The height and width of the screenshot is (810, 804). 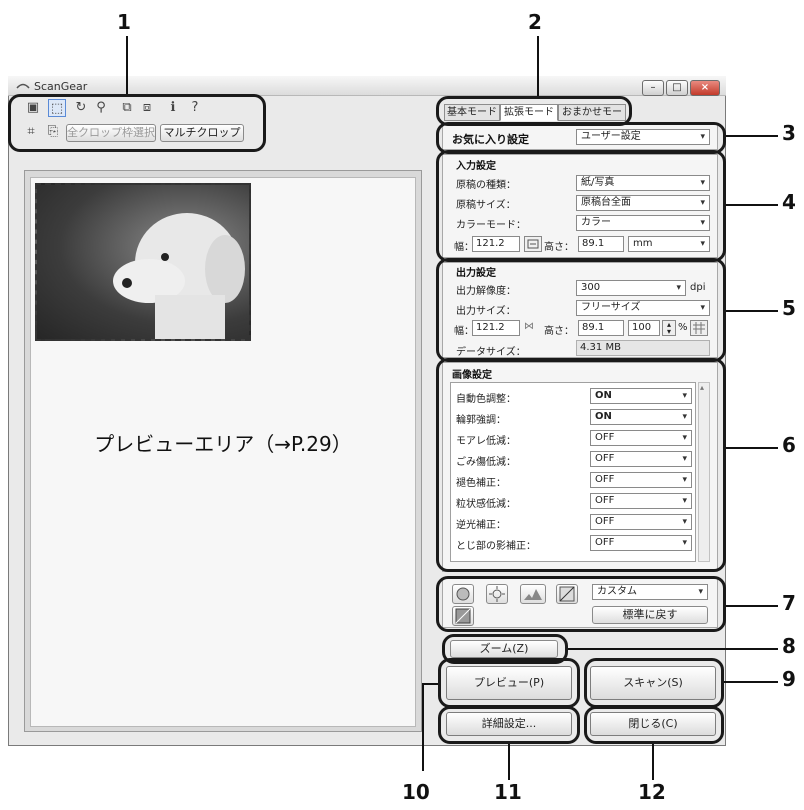 I want to click on close-window-button: ×, so click(x=705, y=88).